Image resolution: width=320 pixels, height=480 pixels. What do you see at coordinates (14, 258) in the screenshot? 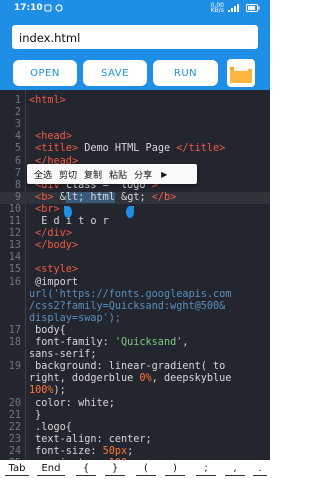
I see `line-number: 14` at bounding box center [14, 258].